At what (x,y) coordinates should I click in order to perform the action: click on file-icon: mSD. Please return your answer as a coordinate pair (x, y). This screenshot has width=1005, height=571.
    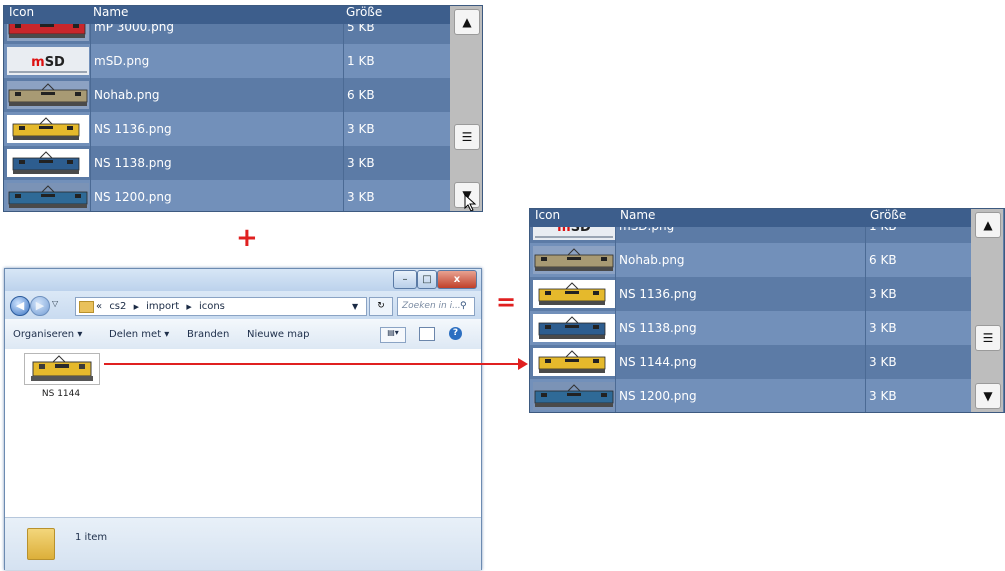
    Looking at the image, I should click on (48, 61).